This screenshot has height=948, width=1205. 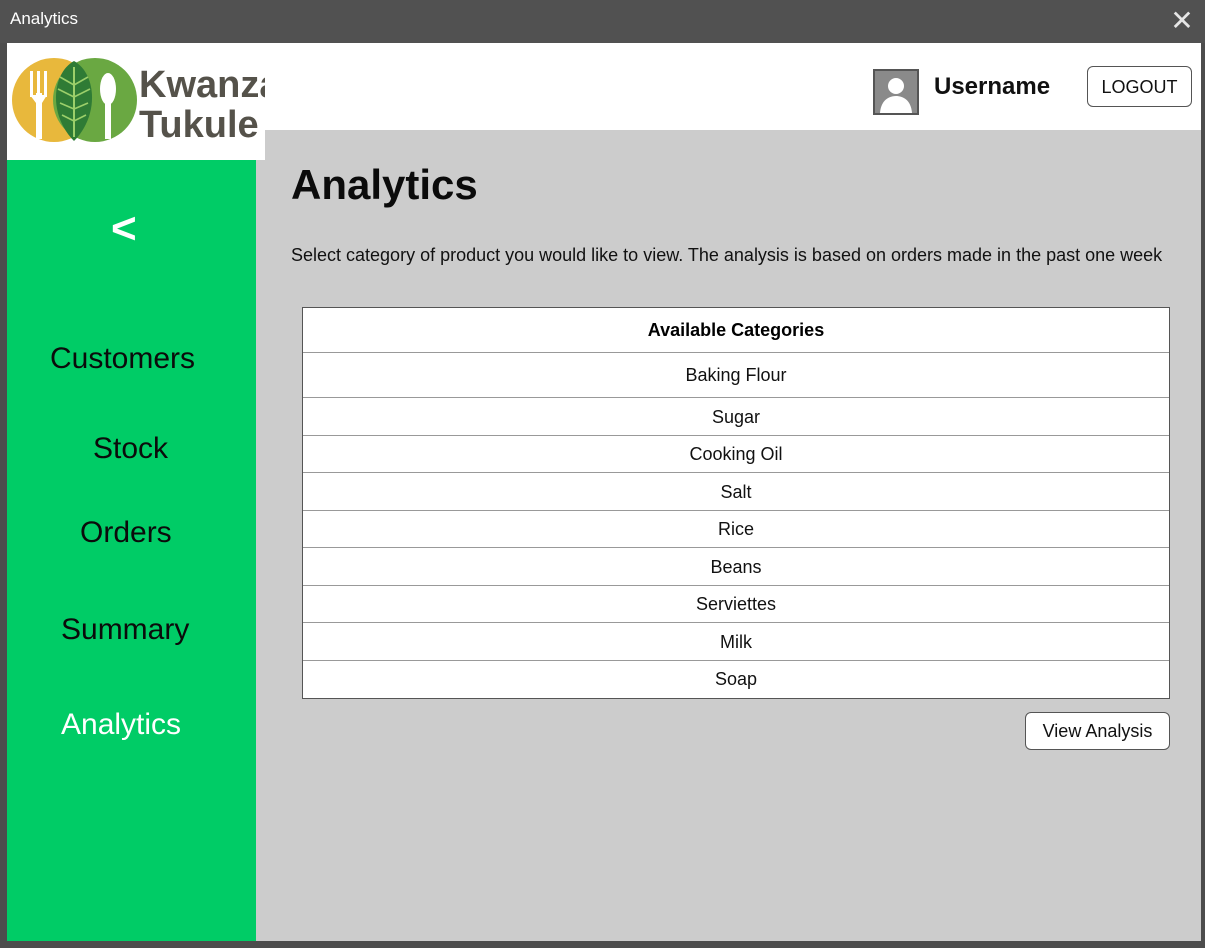 What do you see at coordinates (44, 18) in the screenshot?
I see `window-title: Analytics` at bounding box center [44, 18].